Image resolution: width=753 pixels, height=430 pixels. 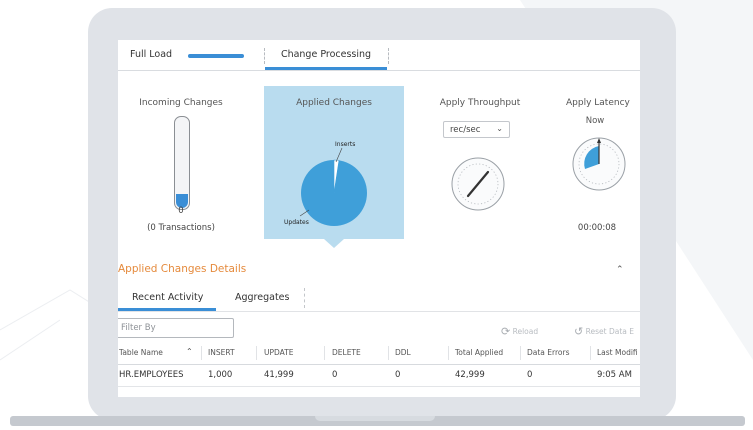 What do you see at coordinates (375, 418) in the screenshot?
I see `laptop-base-notch` at bounding box center [375, 418].